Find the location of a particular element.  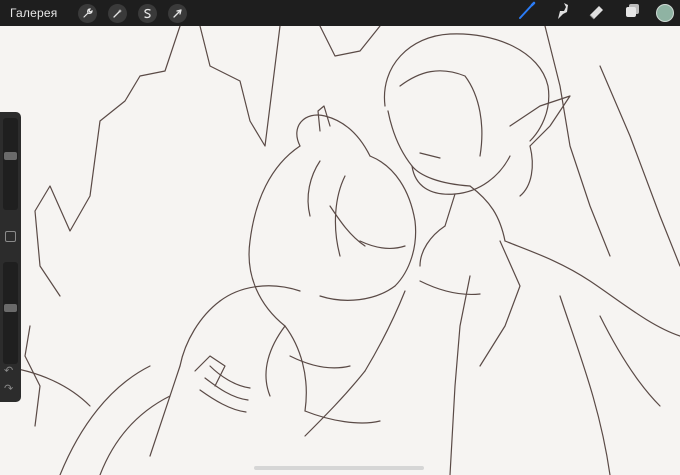

layers-button is located at coordinates (632, 13).